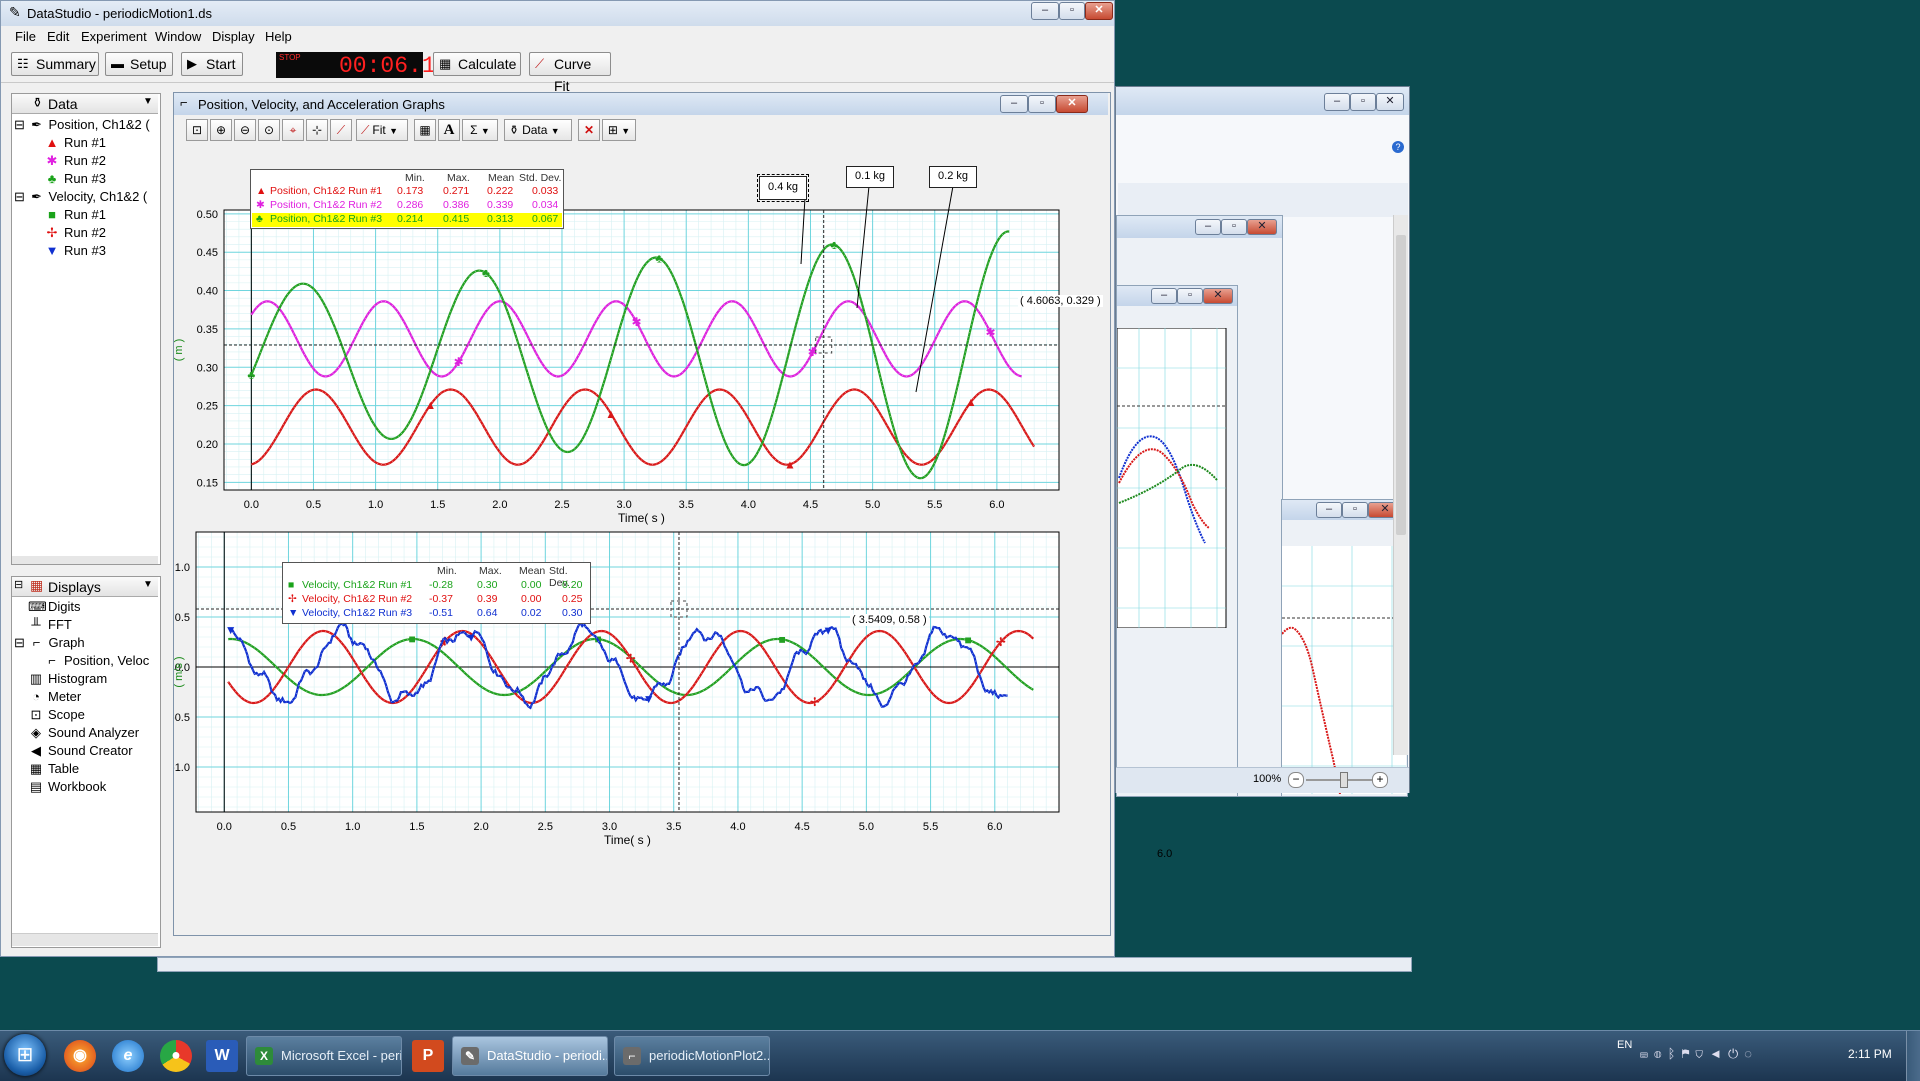  Describe the element at coordinates (1344, 780) in the screenshot. I see `zoom-slider-thumb` at that location.